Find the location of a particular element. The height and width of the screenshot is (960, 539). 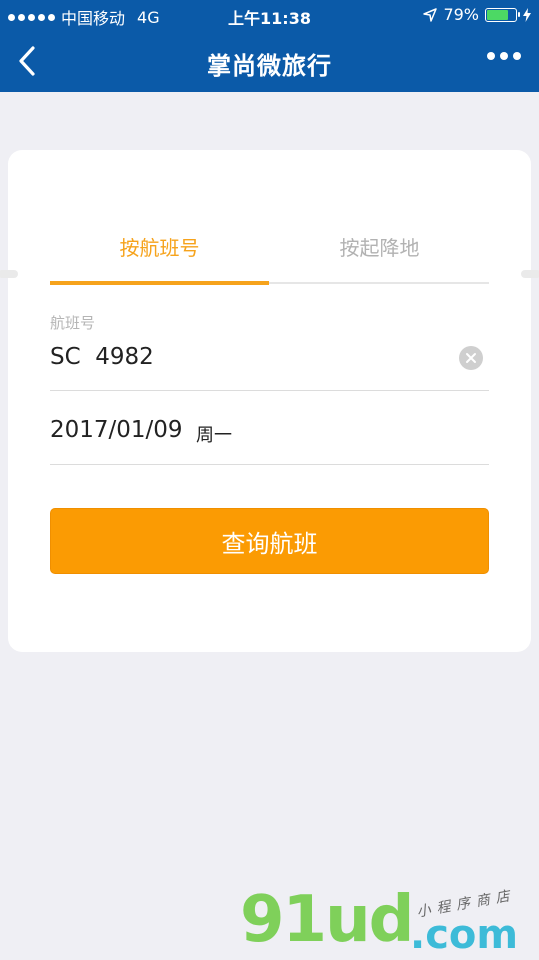

card-notch-left is located at coordinates (9, 274).